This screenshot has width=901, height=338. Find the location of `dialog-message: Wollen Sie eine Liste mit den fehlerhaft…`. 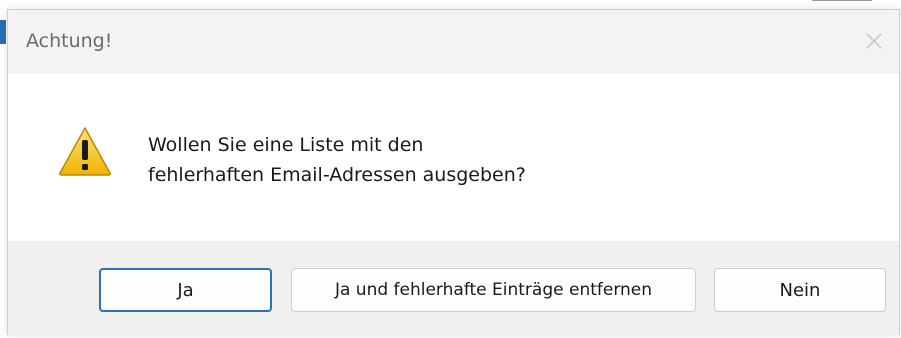

dialog-message: Wollen Sie eine Liste mit den fehlerhaft… is located at coordinates (337, 160).